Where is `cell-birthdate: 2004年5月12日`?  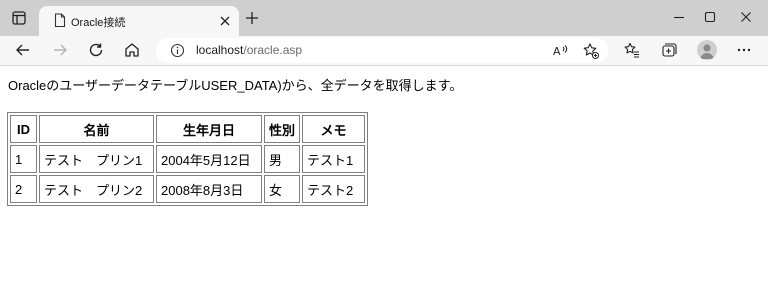
cell-birthdate: 2004年5月12日 is located at coordinates (209, 159).